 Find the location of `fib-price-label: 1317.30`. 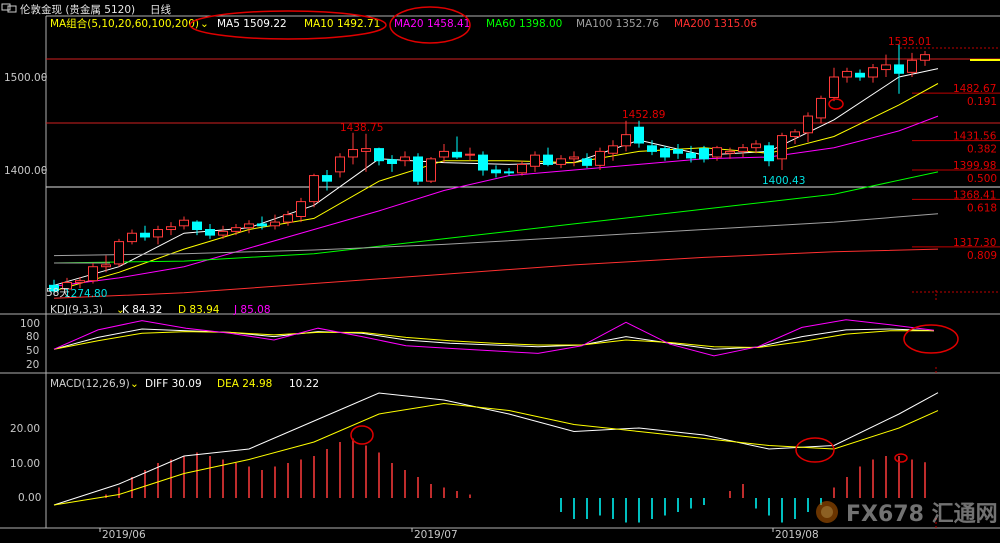

fib-price-label: 1317.30 is located at coordinates (974, 243).